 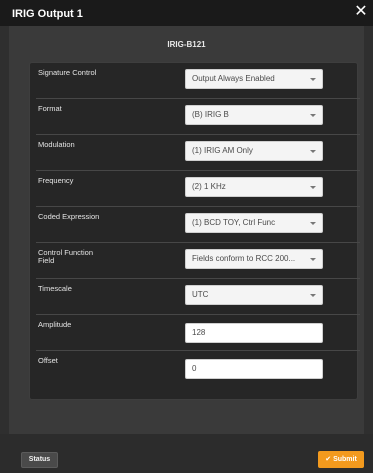 What do you see at coordinates (186, 44) in the screenshot?
I see `dialog-subtitle: IRIG-B121` at bounding box center [186, 44].